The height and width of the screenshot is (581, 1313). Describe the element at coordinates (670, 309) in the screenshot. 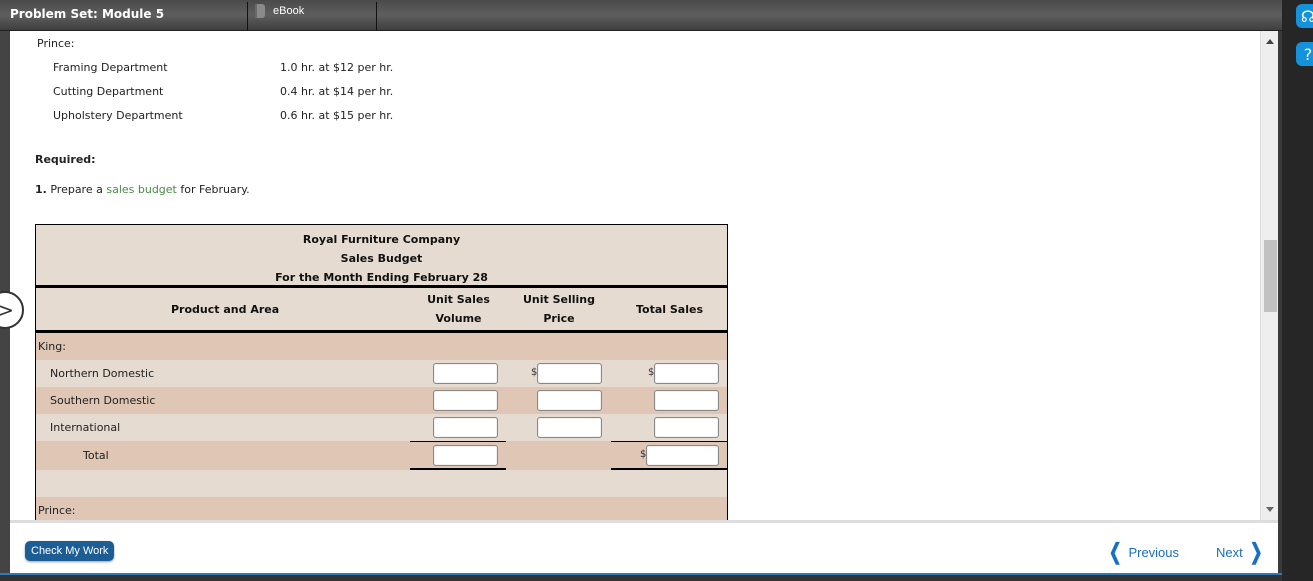

I see `col-total-sales: Total Sales` at that location.